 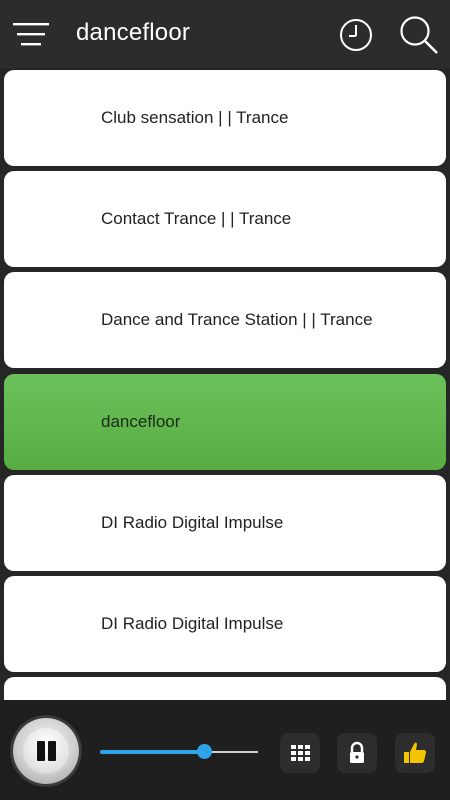 I want to click on app-header: dancefloor, so click(x=225, y=34).